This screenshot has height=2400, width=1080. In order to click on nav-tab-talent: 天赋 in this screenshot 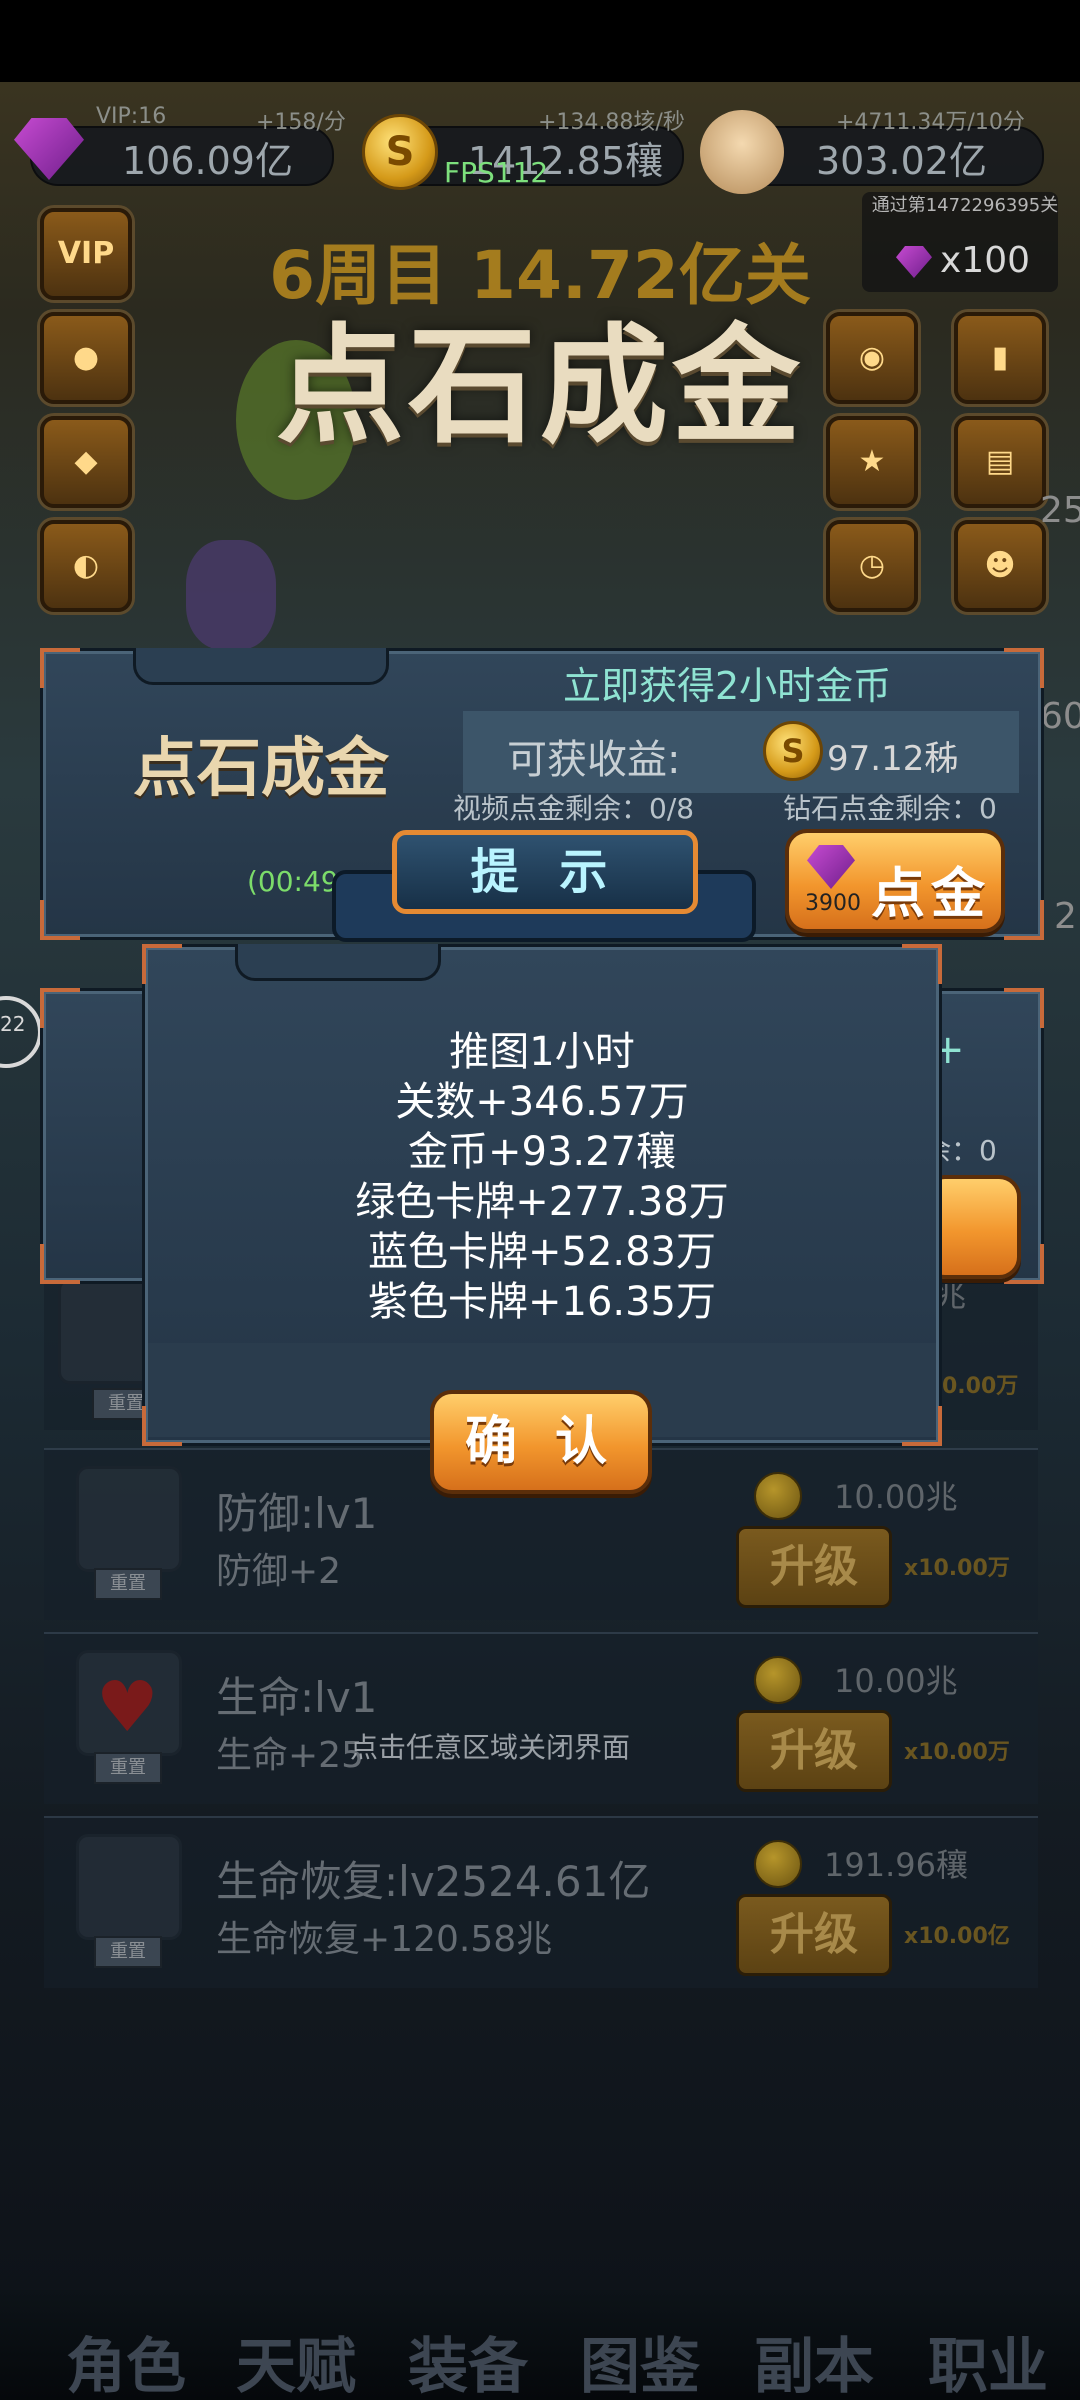, I will do `click(296, 2359)`.